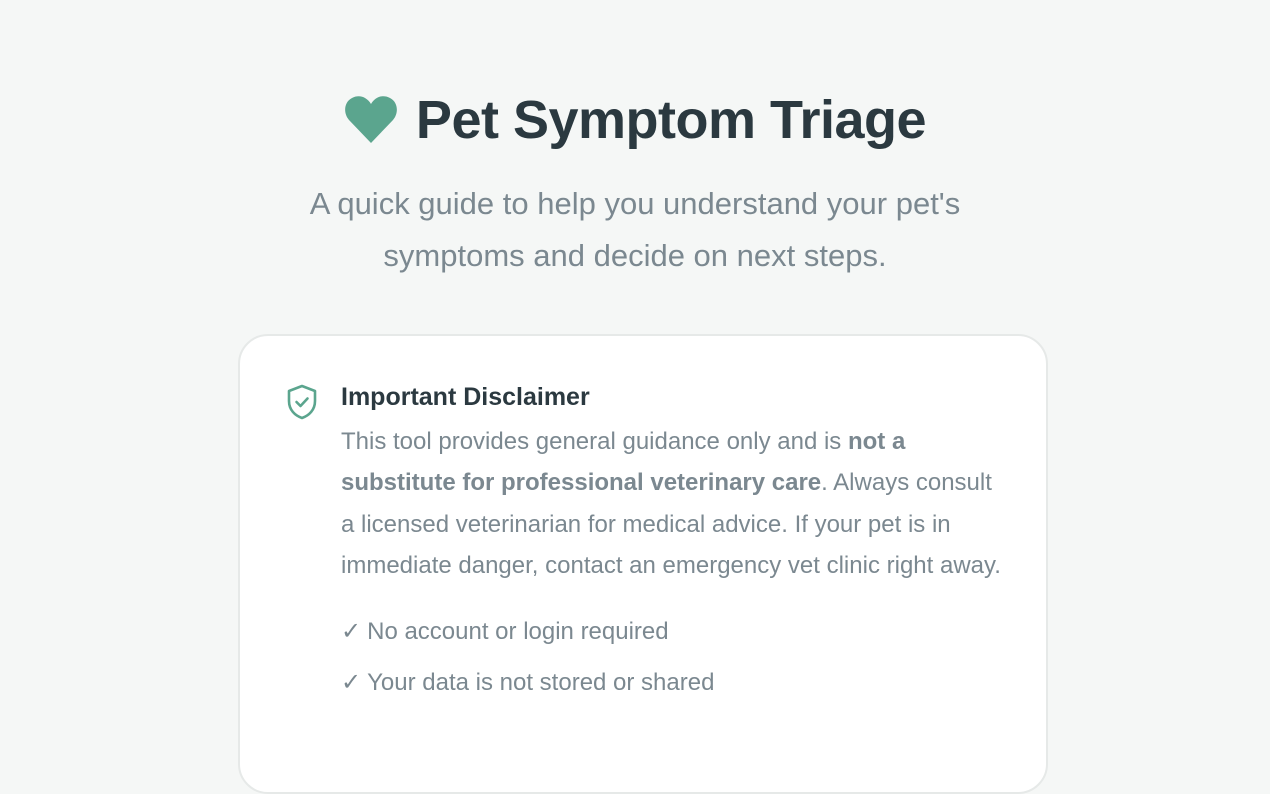 This screenshot has height=794, width=1270. I want to click on feature-item: ✓ No account or login required, so click(671, 631).